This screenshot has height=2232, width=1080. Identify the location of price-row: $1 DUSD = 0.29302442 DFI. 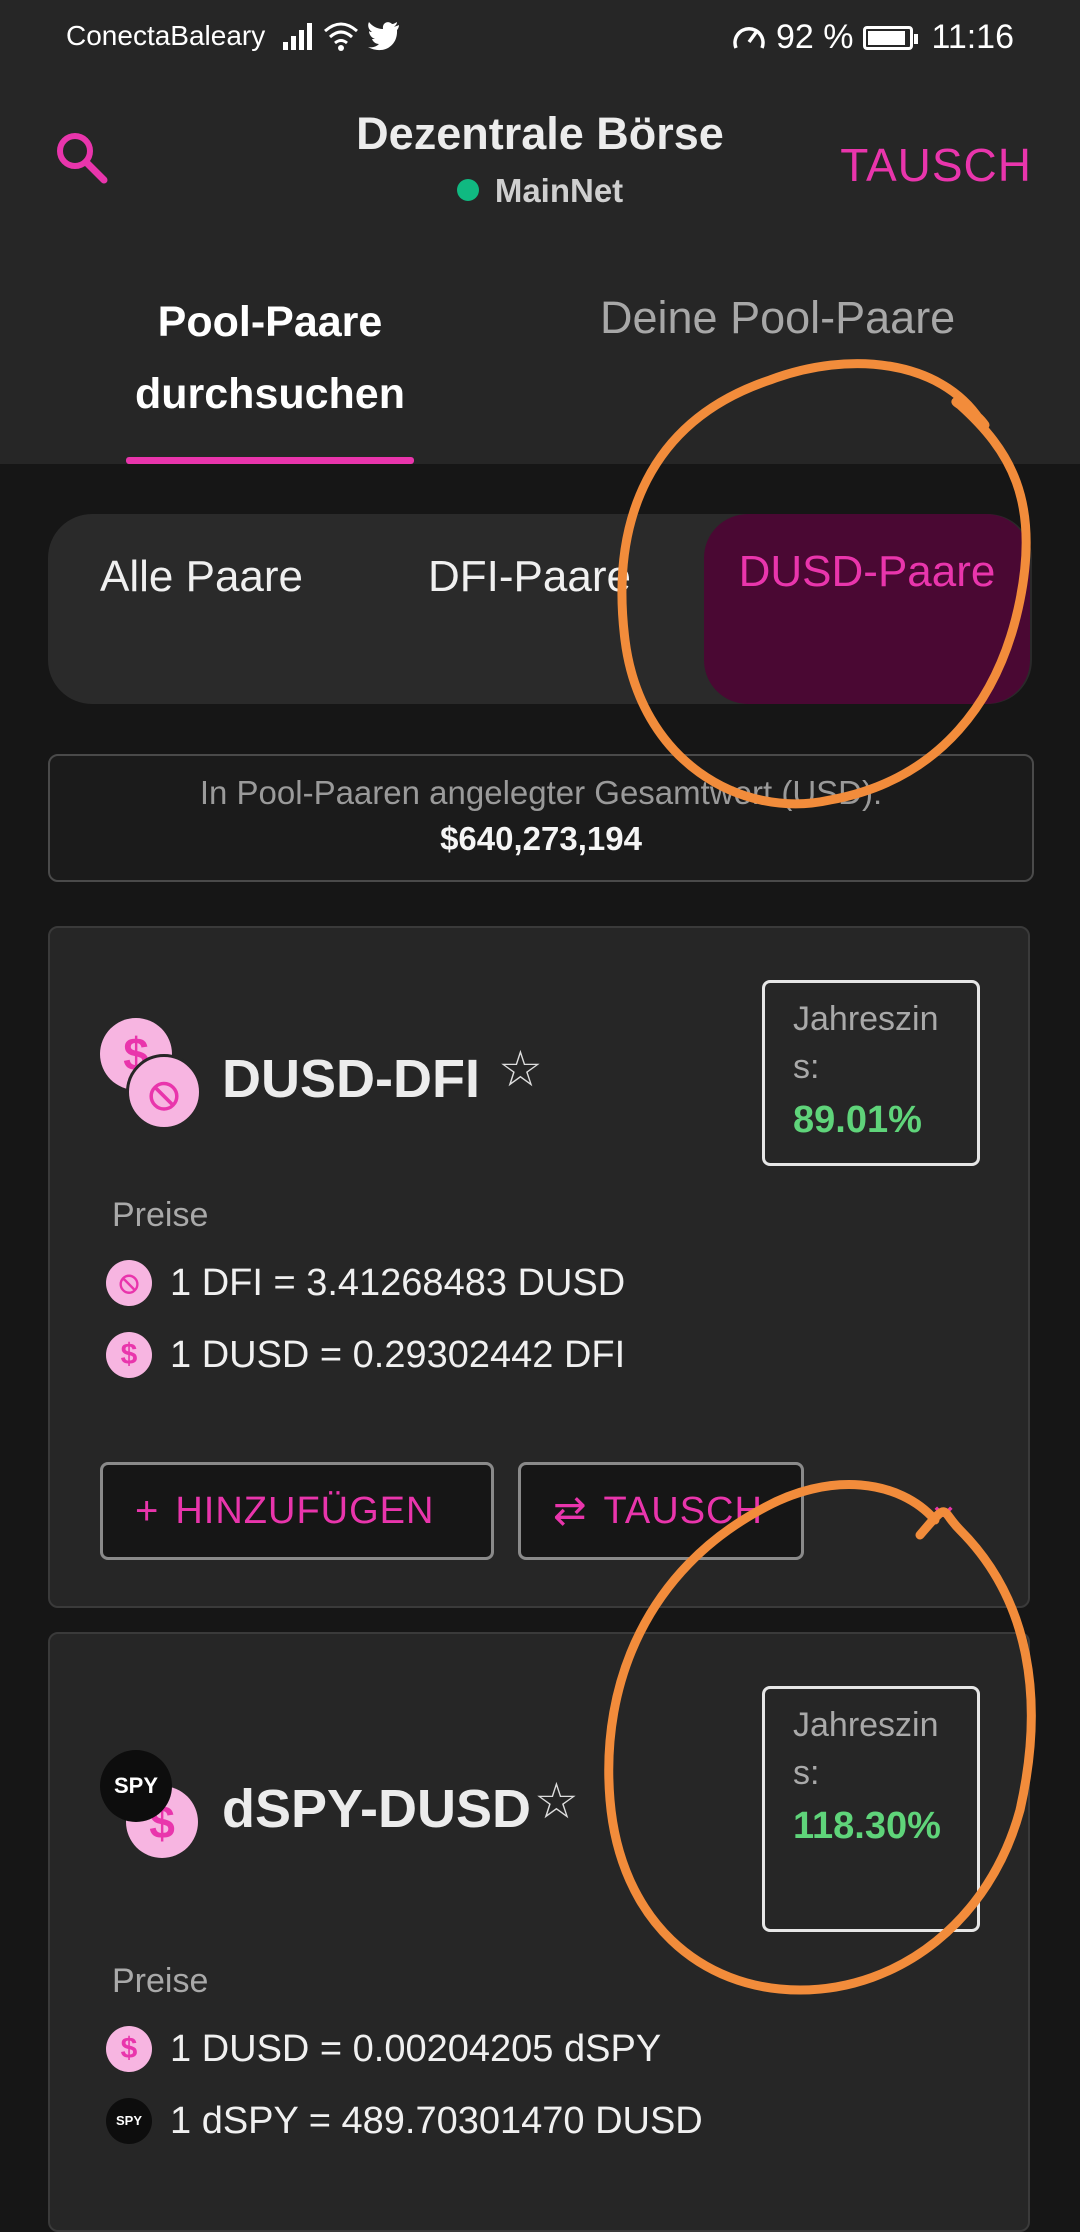
(365, 1355).